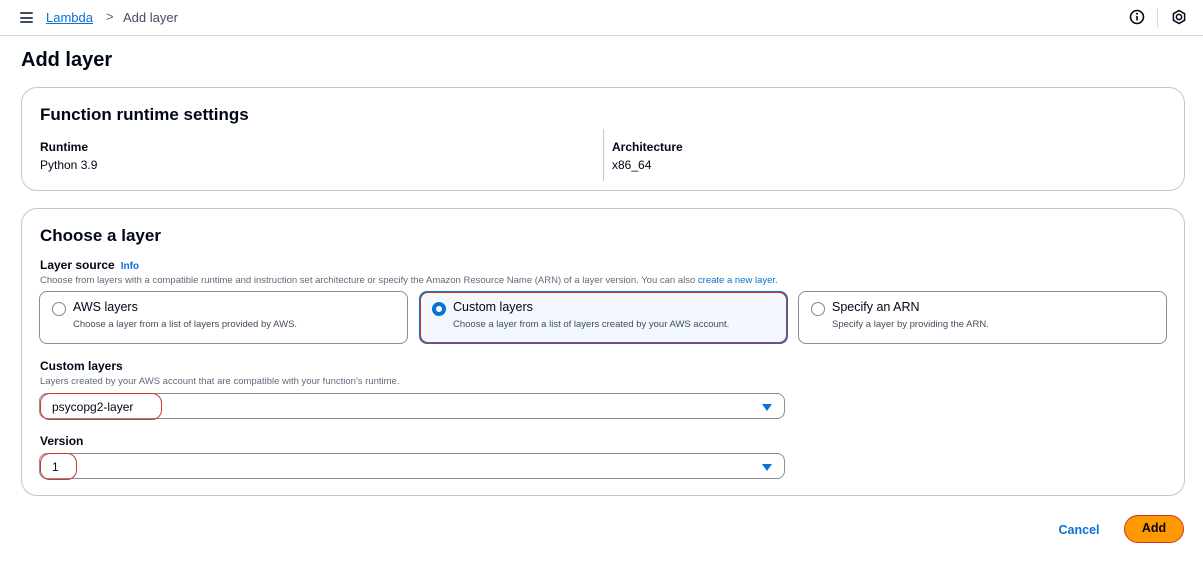 The height and width of the screenshot is (562, 1203). I want to click on choose-layer-title: Choose a layer, so click(100, 235).